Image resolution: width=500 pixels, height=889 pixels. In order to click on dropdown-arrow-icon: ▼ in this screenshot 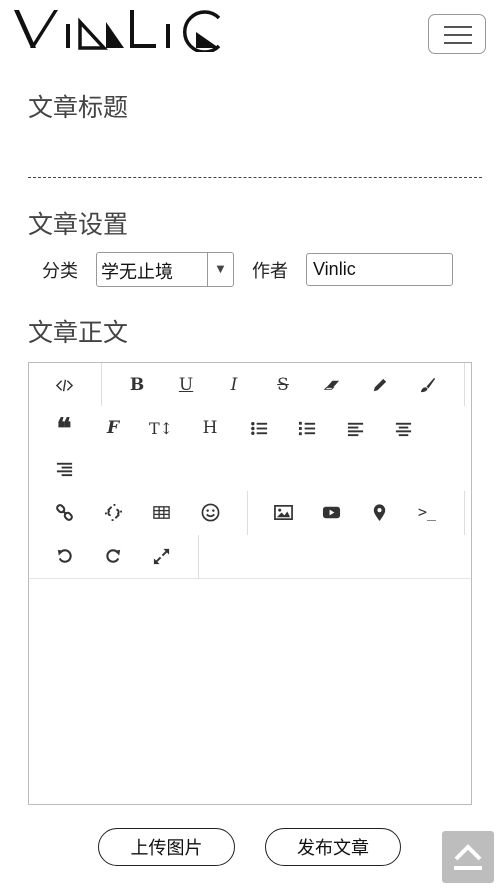, I will do `click(220, 269)`.